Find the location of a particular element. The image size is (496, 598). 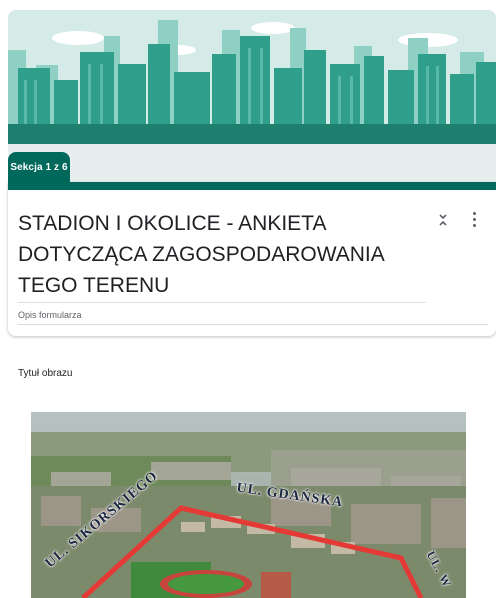

section-header-strip is located at coordinates (252, 164).